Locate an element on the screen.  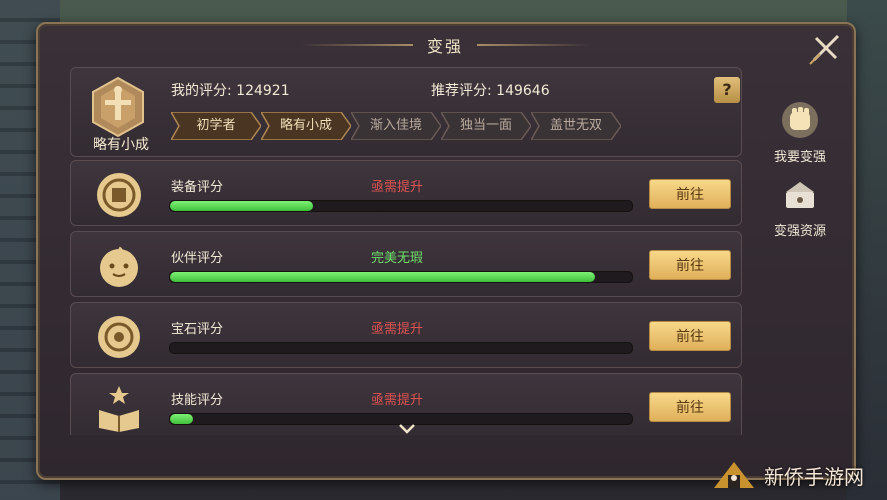
scroll-down-icon is located at coordinates (407, 429).